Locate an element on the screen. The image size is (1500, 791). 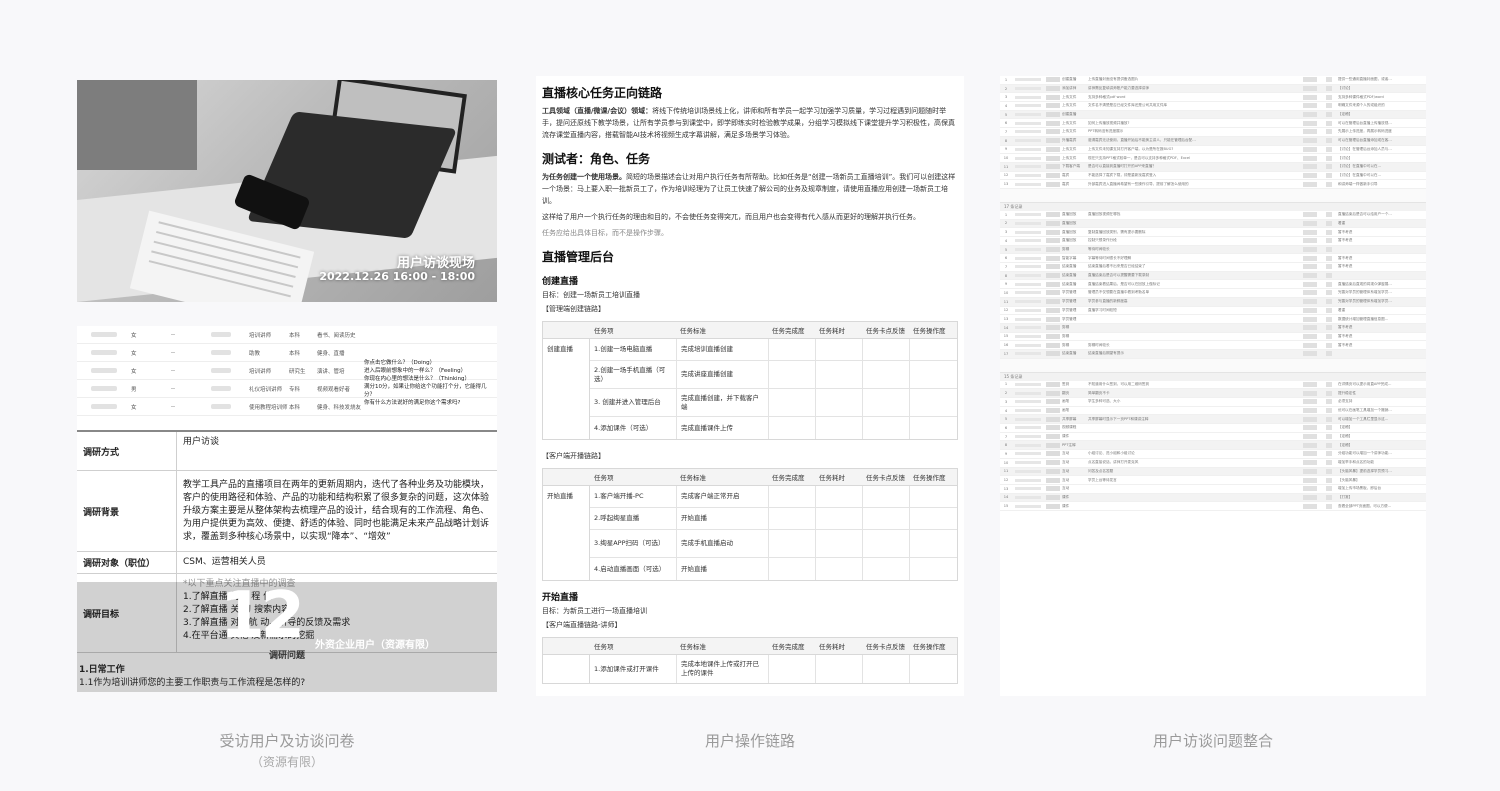
table-row: 4.添加课件（可选） 完成直播课件上传 is located at coordinates (773, 428).